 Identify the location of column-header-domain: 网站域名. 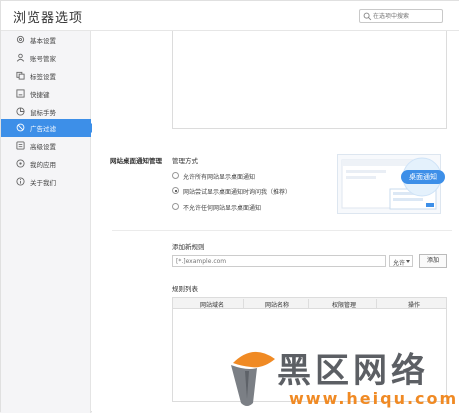
(212, 305).